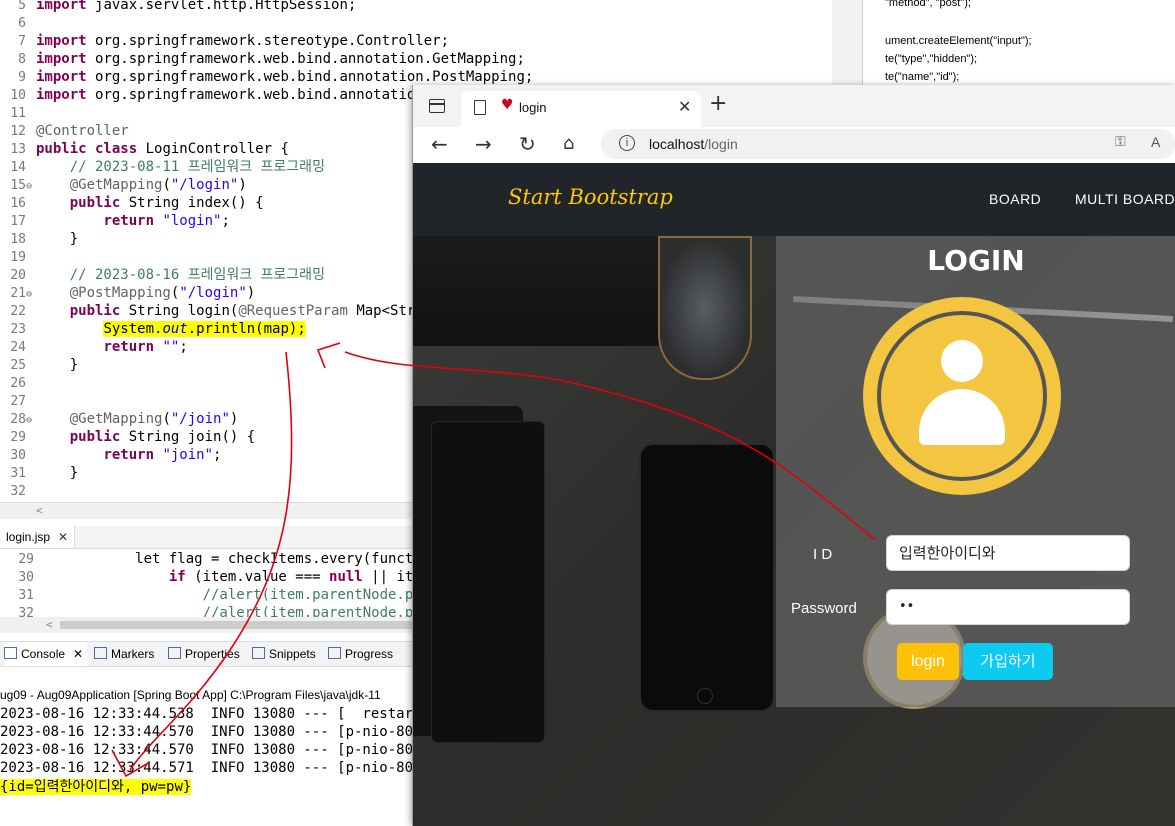  I want to click on code-line: ument.createElement("input");, so click(958, 41).